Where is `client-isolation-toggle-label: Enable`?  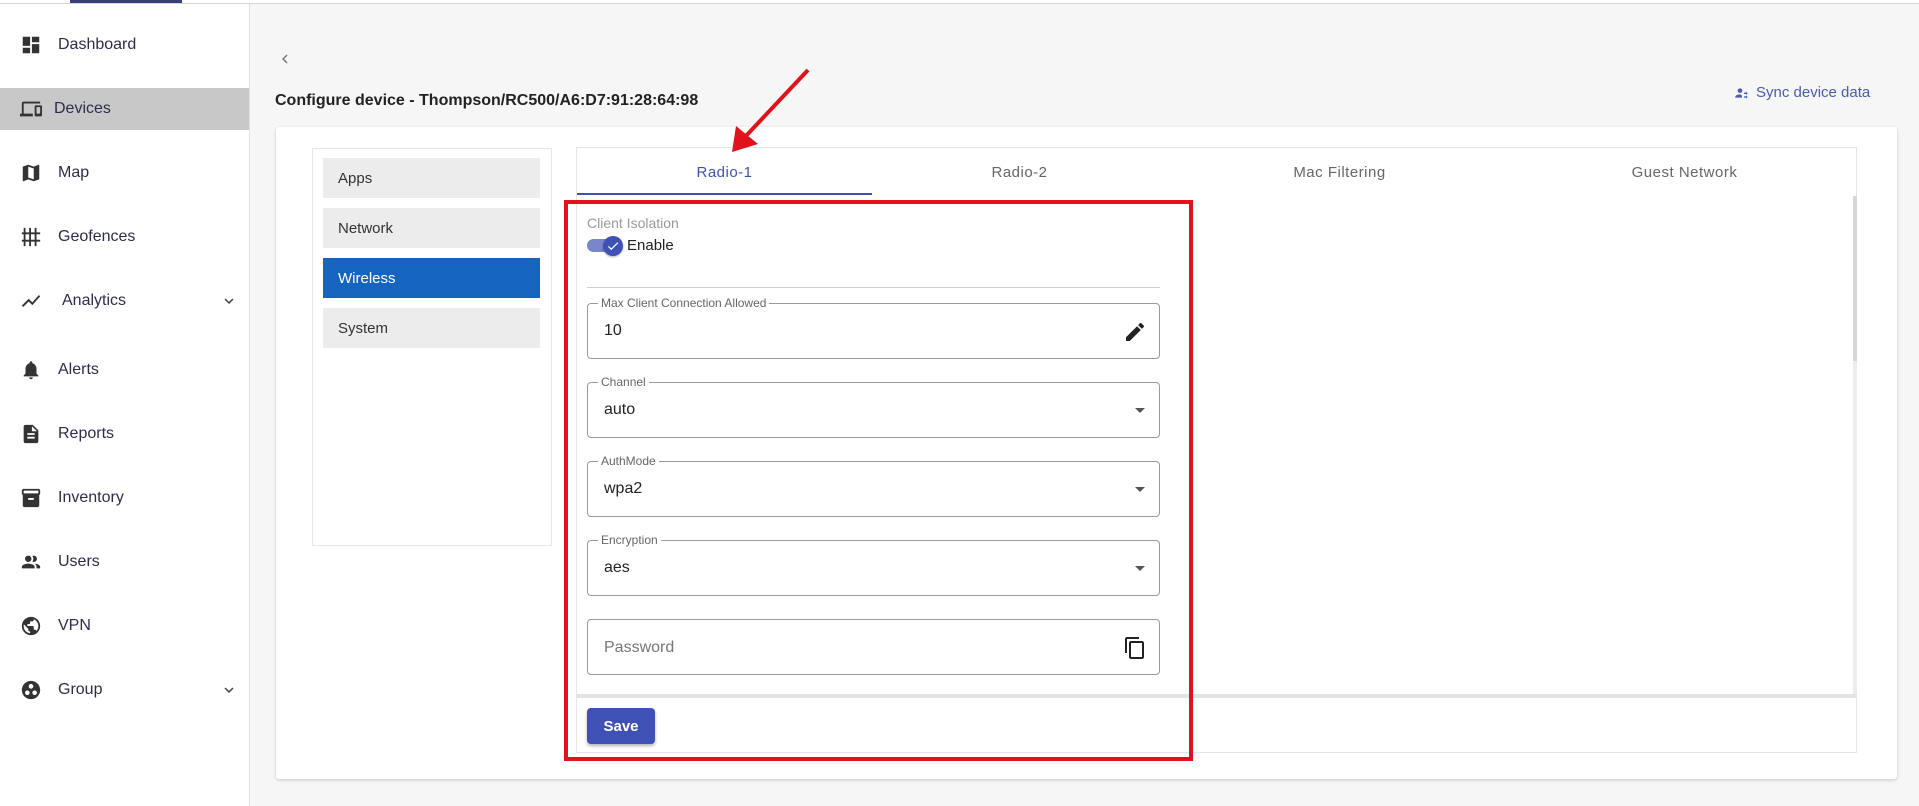 client-isolation-toggle-label: Enable is located at coordinates (650, 245).